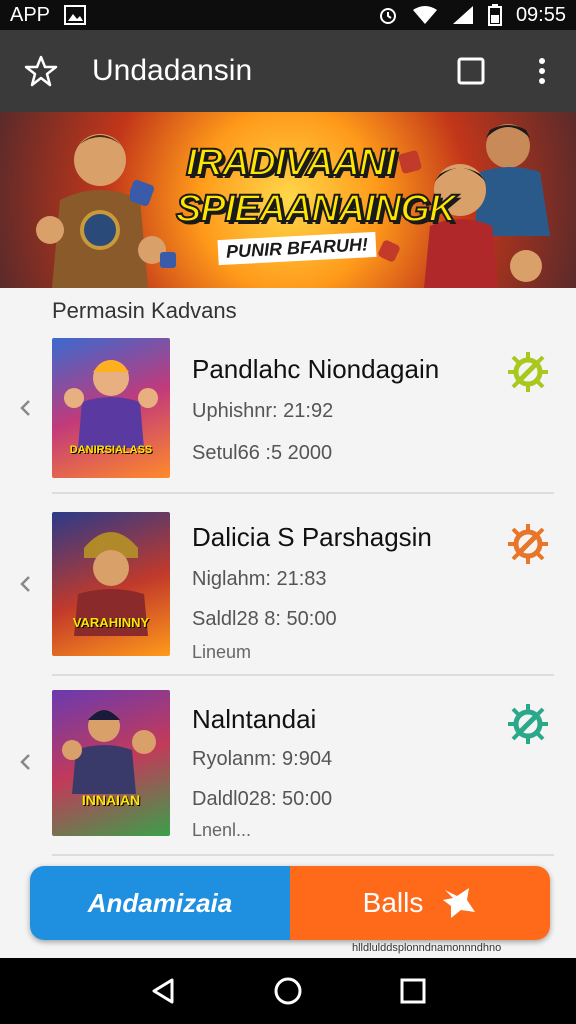  Describe the element at coordinates (254, 719) in the screenshot. I see `item-title: Nalntandai` at that location.